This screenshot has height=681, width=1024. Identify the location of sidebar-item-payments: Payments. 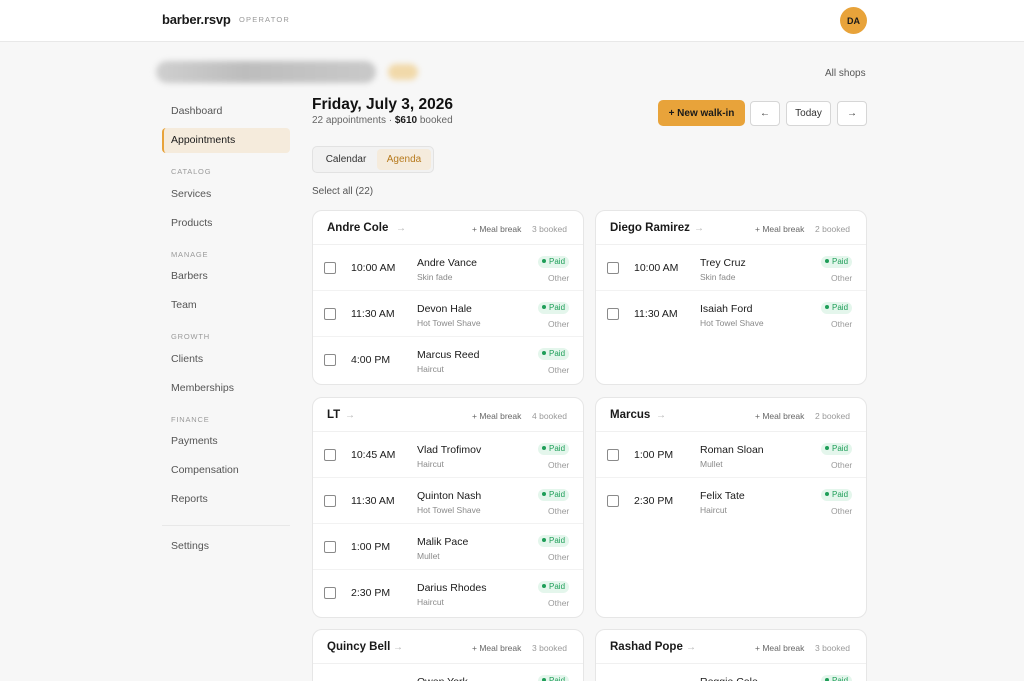
(226, 441).